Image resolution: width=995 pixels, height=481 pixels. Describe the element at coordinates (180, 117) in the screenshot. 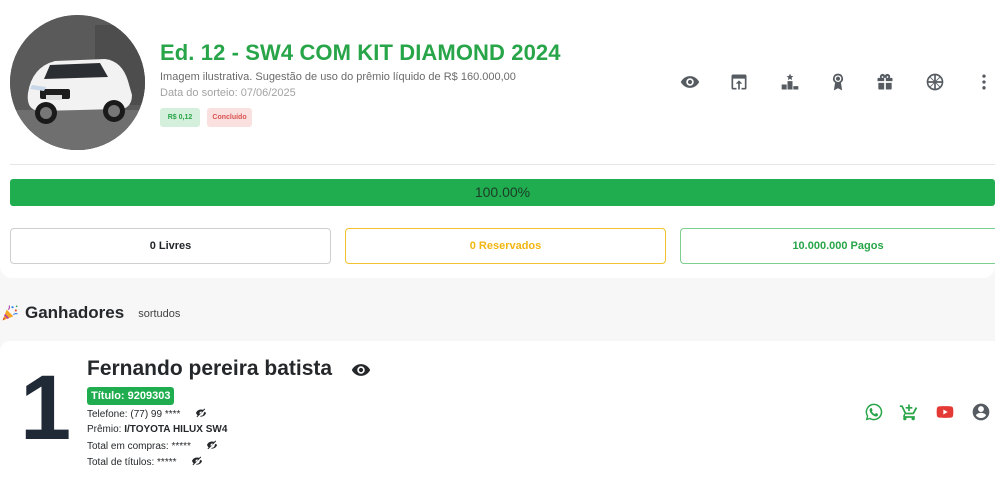

I see `price-badge: R$ 0,12` at that location.